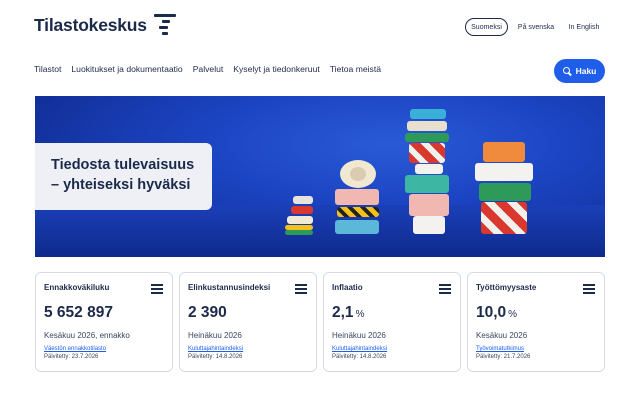 The width and height of the screenshot is (640, 400). What do you see at coordinates (506, 287) in the screenshot?
I see `stat-title: Työttömyysaste` at bounding box center [506, 287].